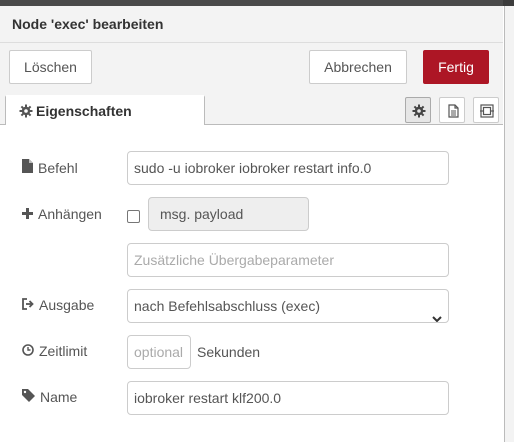 The height and width of the screenshot is (442, 514). Describe the element at coordinates (84, 111) in the screenshot. I see `tab-properties-label: Eigenschaften` at that location.